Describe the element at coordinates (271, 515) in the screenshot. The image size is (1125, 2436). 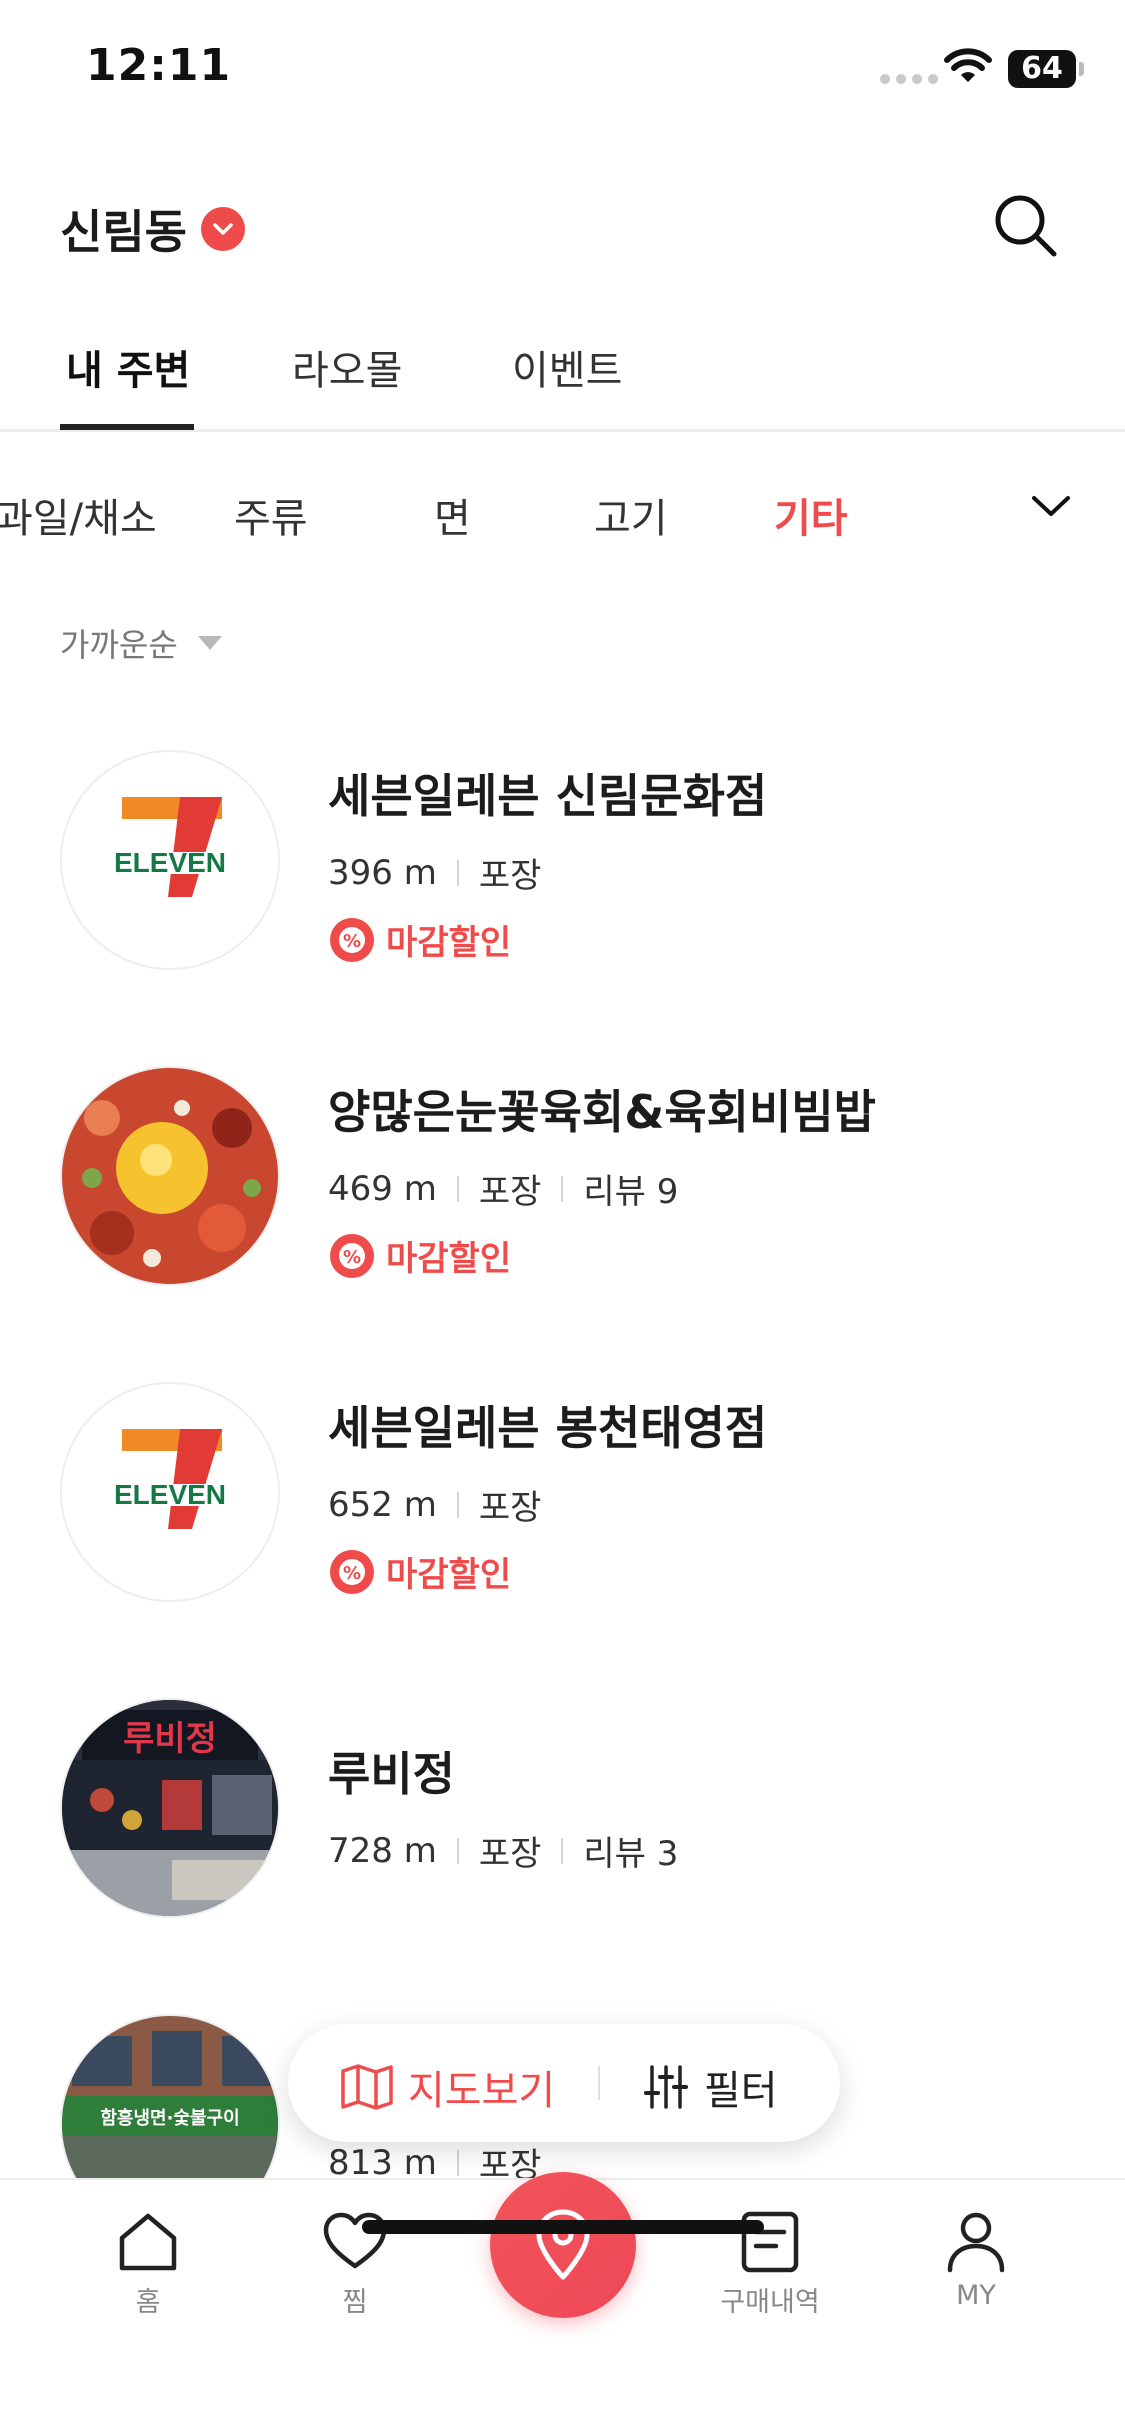
I see `category-liquor: 주류` at that location.